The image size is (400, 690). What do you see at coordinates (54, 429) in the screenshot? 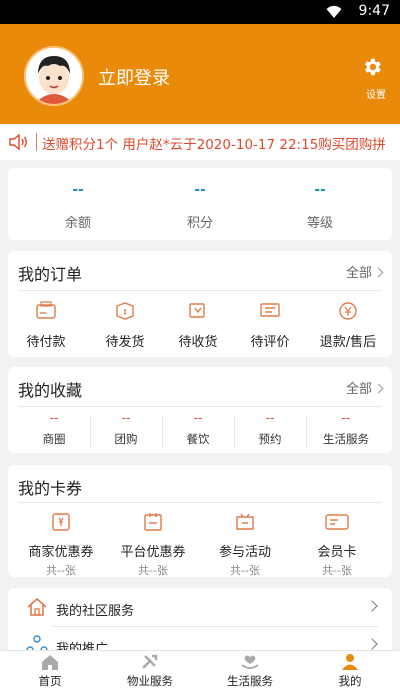
I see `favorite-business-district: -- 商圈` at bounding box center [54, 429].